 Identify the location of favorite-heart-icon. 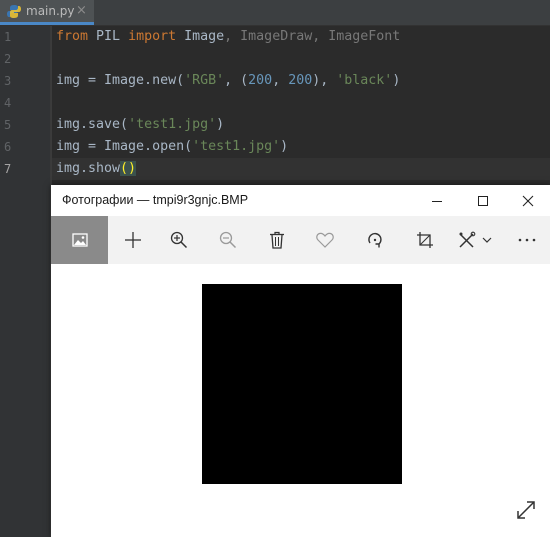
(325, 240).